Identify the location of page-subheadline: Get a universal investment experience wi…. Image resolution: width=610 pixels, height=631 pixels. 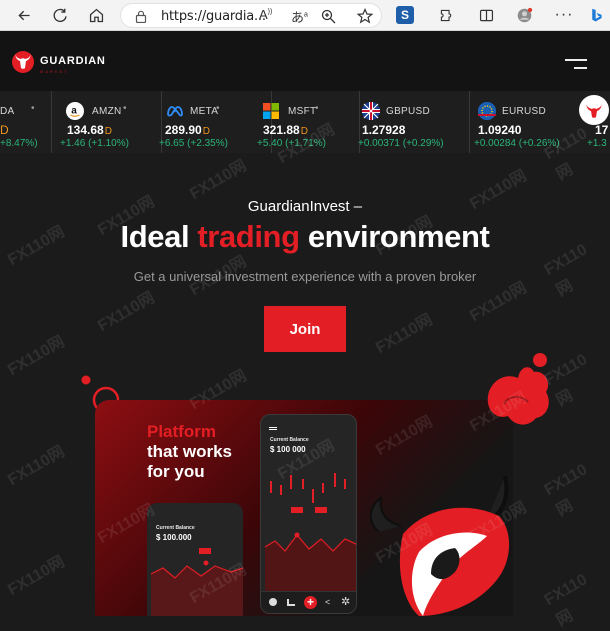
(305, 276).